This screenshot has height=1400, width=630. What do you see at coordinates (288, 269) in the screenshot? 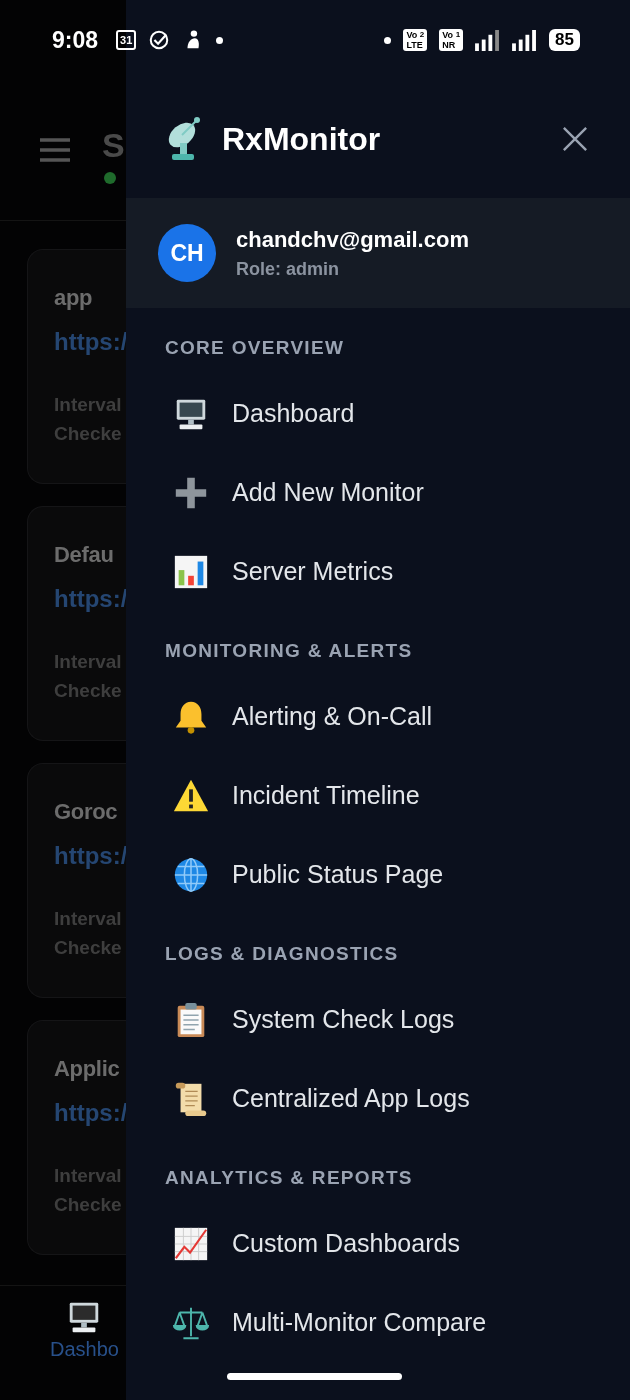
I see `user-role: Role: admin` at bounding box center [288, 269].